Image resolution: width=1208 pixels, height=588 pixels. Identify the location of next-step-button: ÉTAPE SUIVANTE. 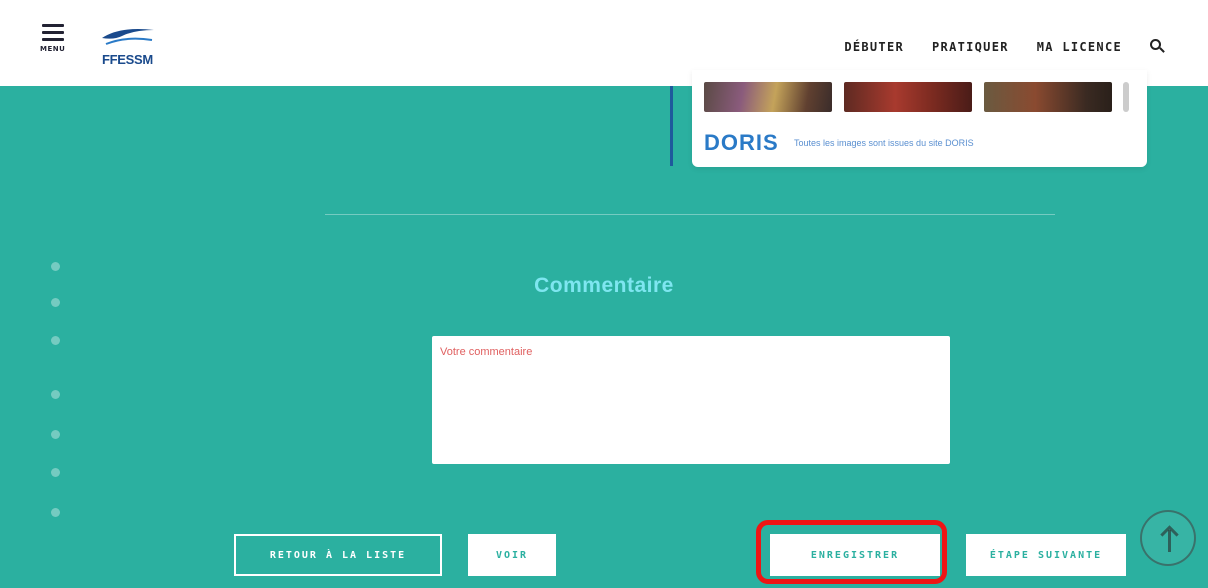
(1046, 555).